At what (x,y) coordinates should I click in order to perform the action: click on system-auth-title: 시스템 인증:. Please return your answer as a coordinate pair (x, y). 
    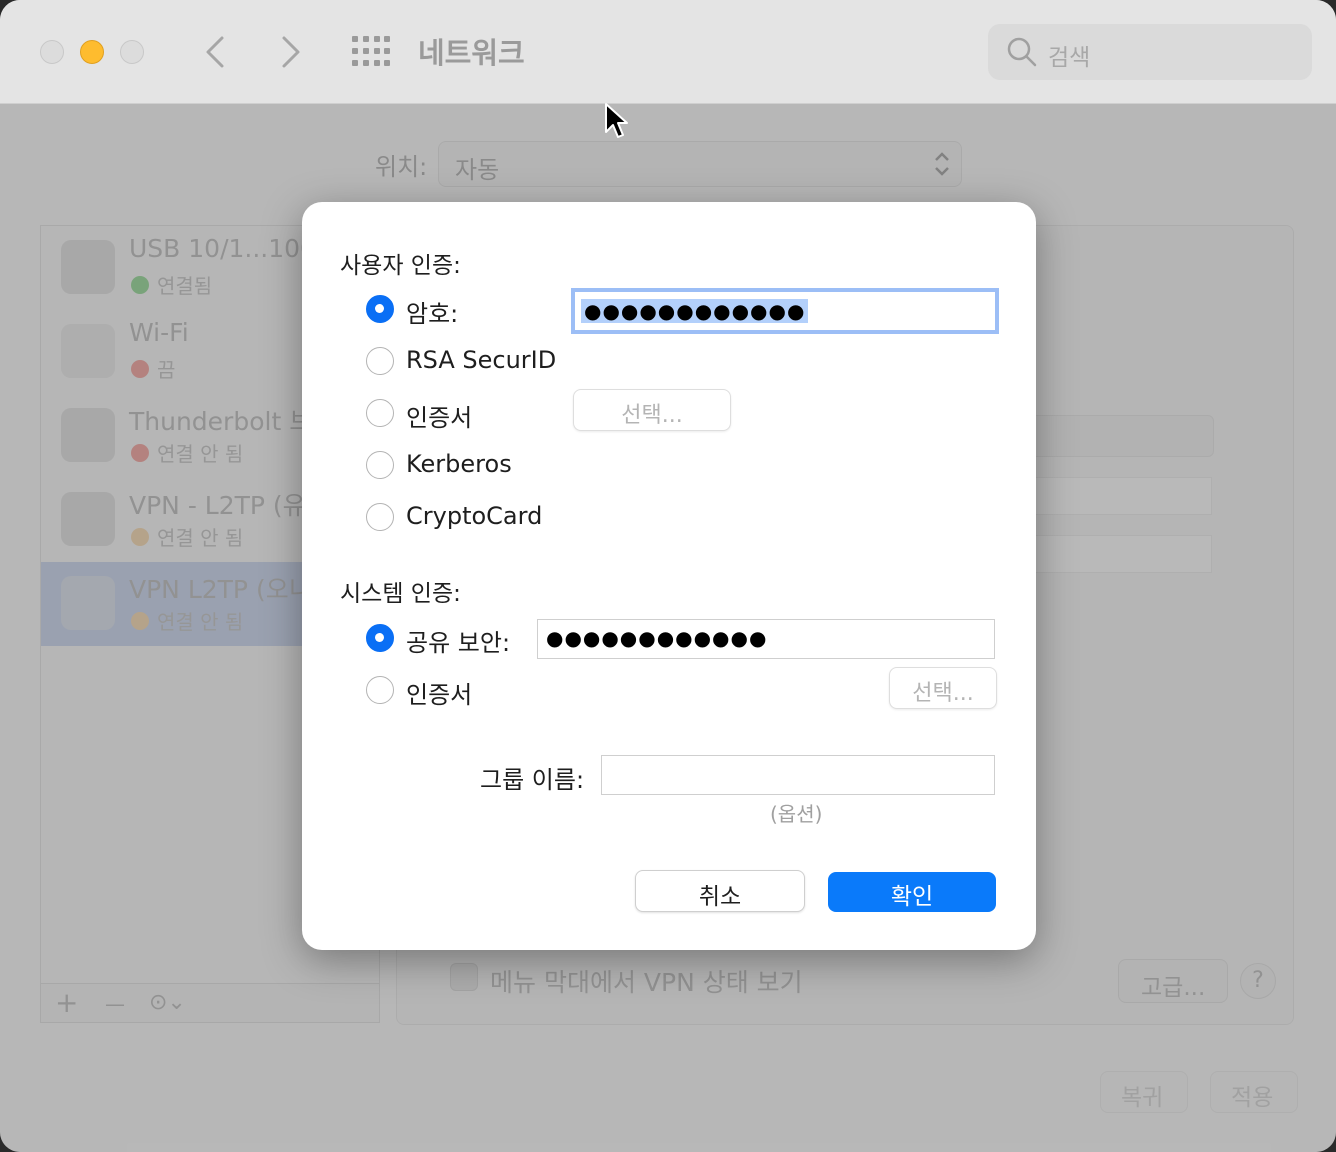
    Looking at the image, I should click on (400, 594).